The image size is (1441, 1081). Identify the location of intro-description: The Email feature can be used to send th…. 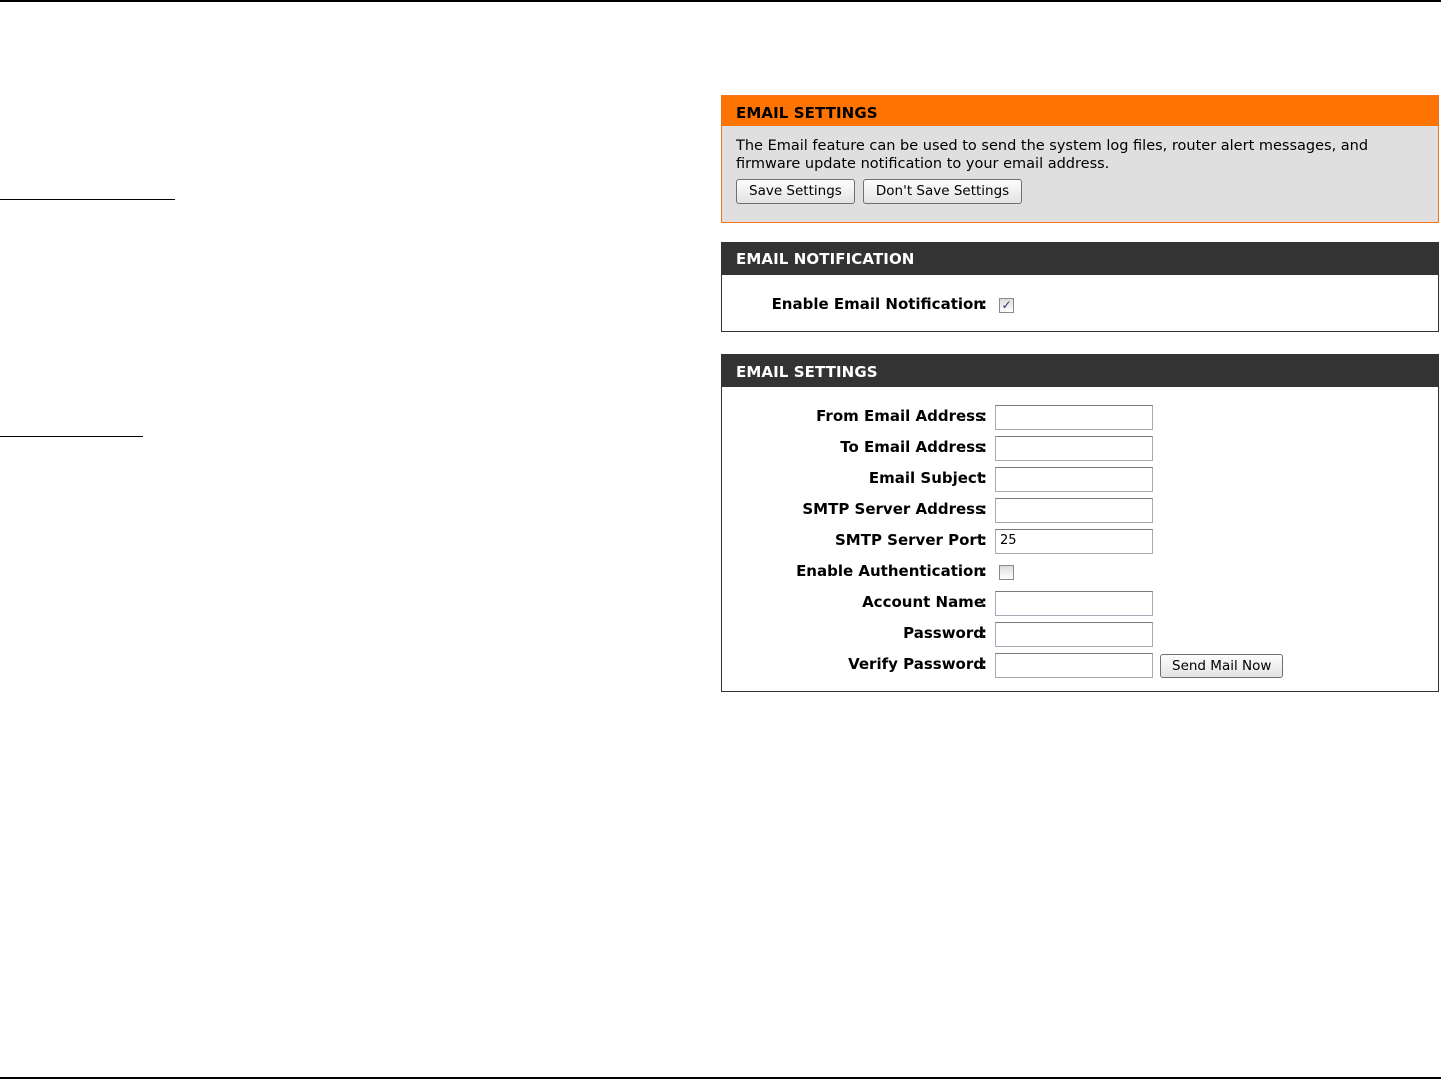
(1052, 155).